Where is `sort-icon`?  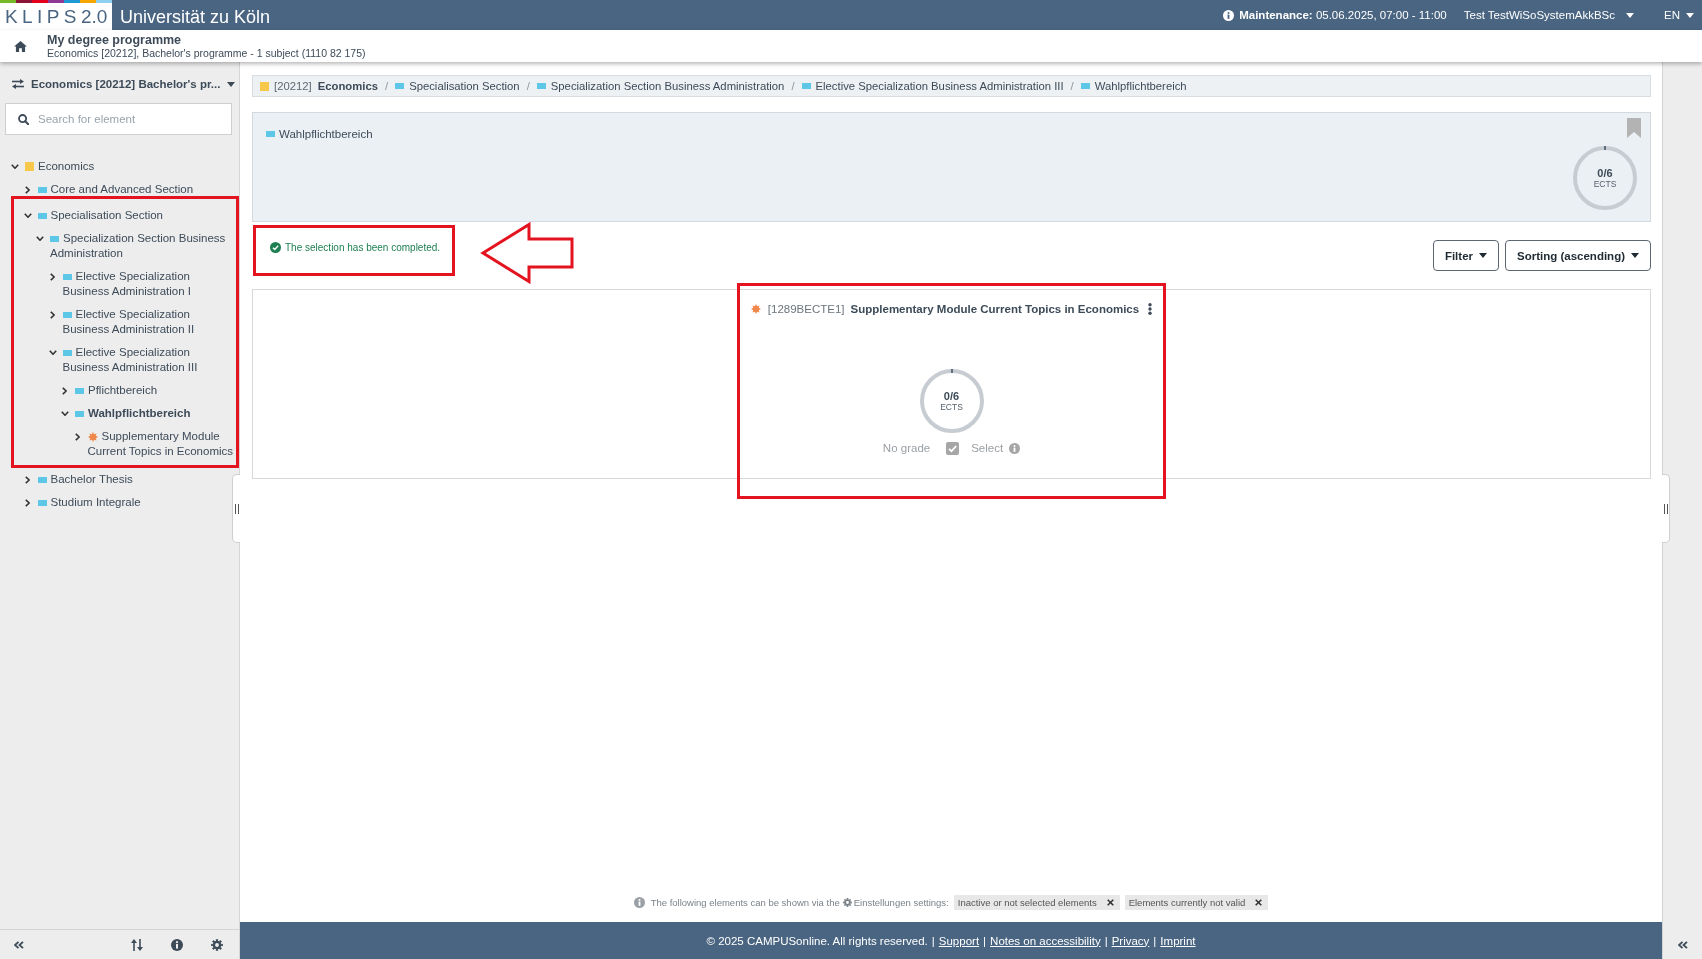
sort-icon is located at coordinates (137, 944).